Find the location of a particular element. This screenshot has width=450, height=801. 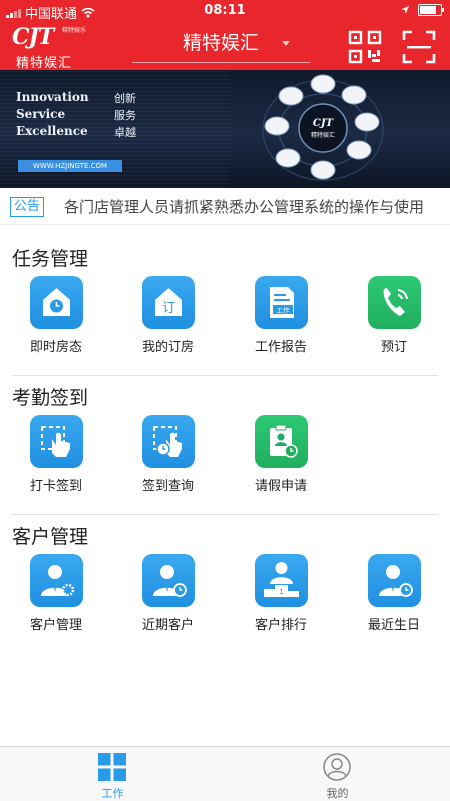

logo-name: 精特娱汇 is located at coordinates (44, 63).